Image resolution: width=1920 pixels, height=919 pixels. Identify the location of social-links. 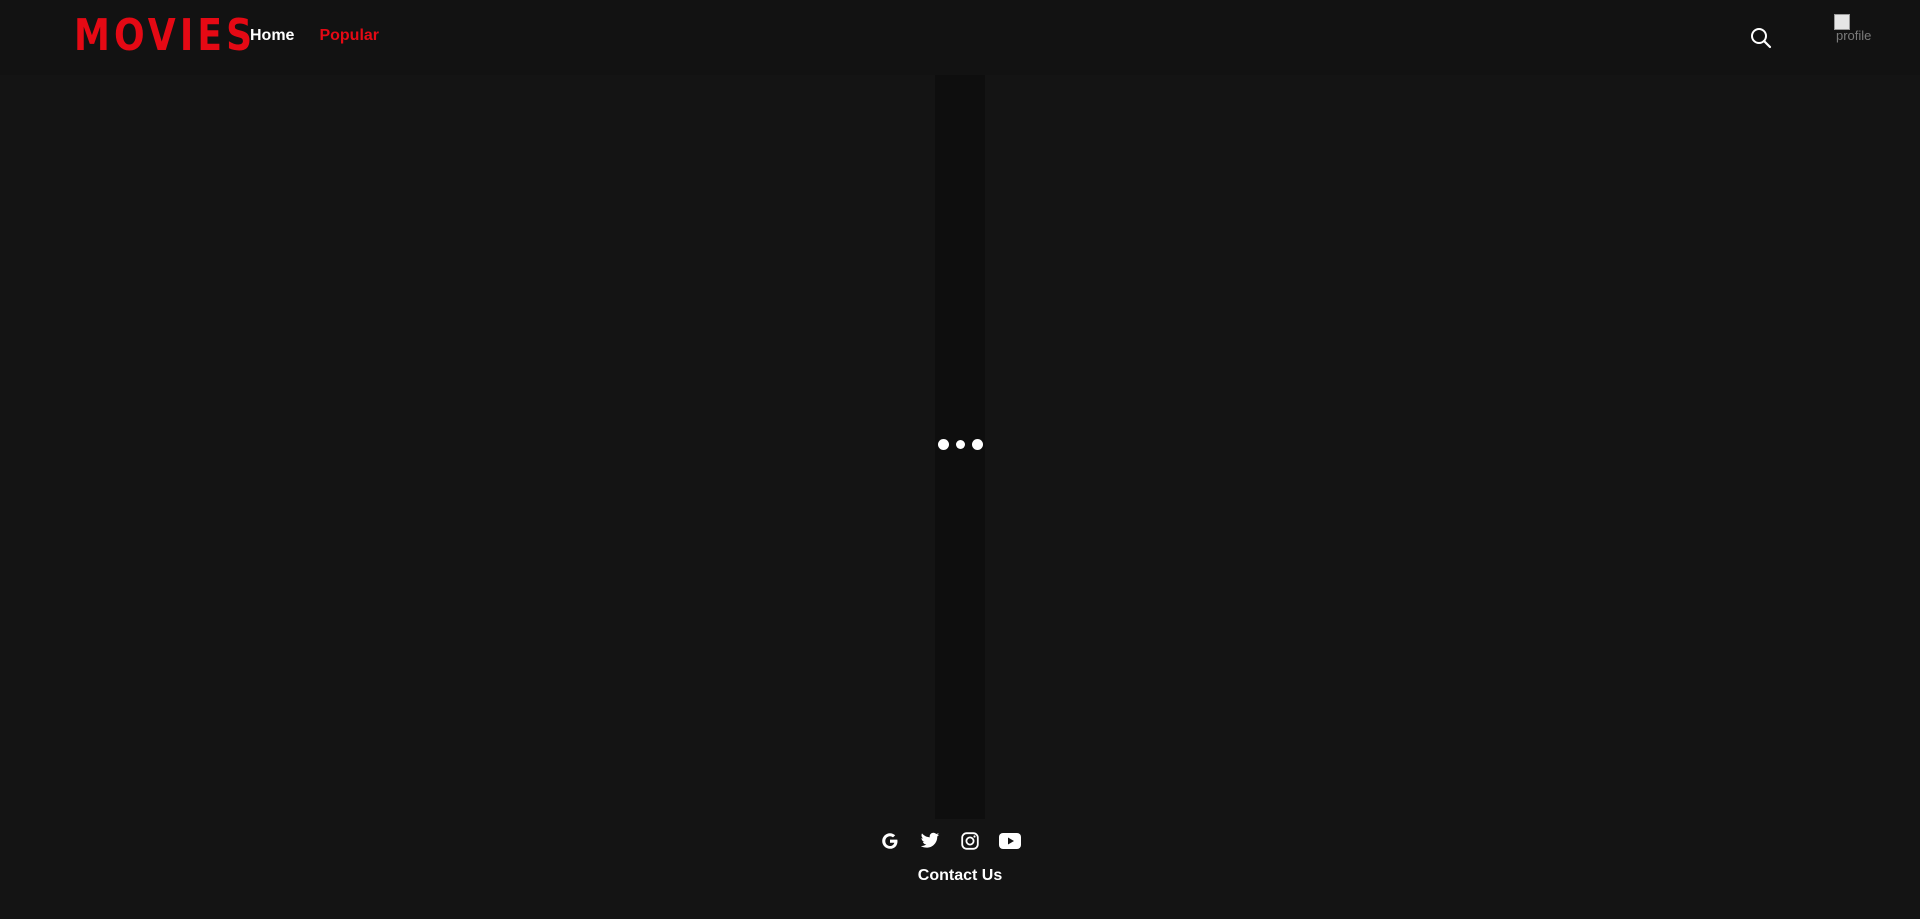
(950, 841).